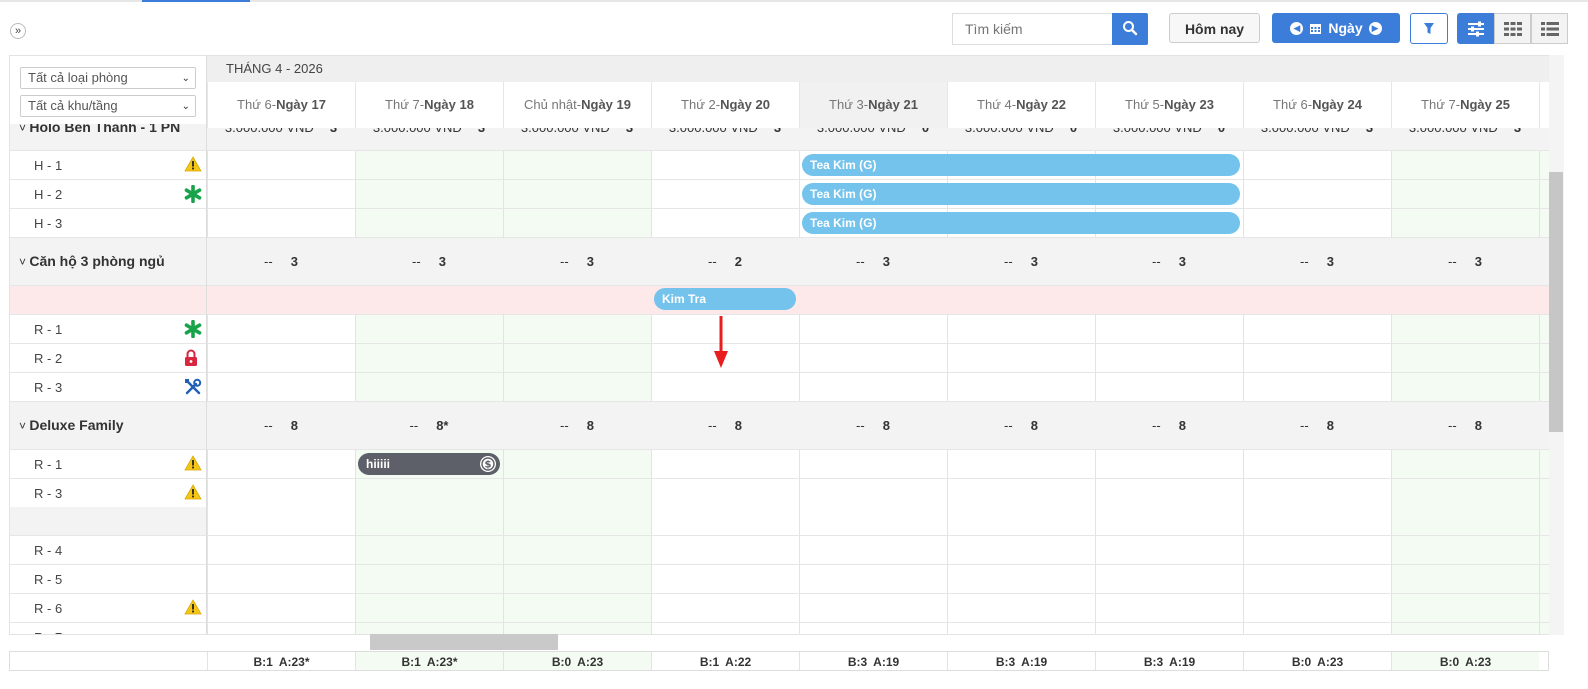 The height and width of the screenshot is (689, 1588). What do you see at coordinates (274, 68) in the screenshot?
I see `month-label: THÁNG 4 - 2026` at bounding box center [274, 68].